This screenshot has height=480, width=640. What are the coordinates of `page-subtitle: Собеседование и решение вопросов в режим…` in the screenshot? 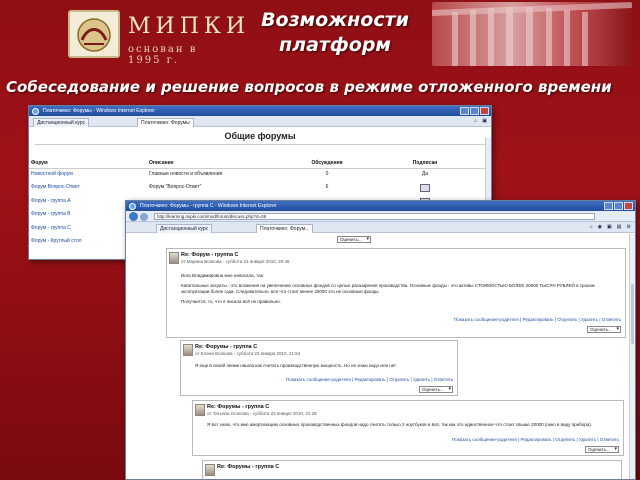 It's located at (309, 87).